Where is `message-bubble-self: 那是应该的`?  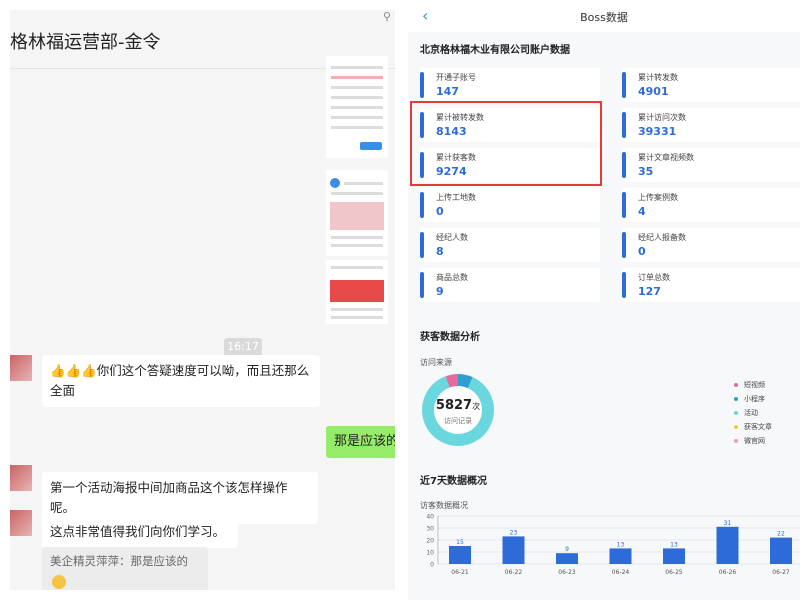
message-bubble-self: 那是应该的 is located at coordinates (360, 442).